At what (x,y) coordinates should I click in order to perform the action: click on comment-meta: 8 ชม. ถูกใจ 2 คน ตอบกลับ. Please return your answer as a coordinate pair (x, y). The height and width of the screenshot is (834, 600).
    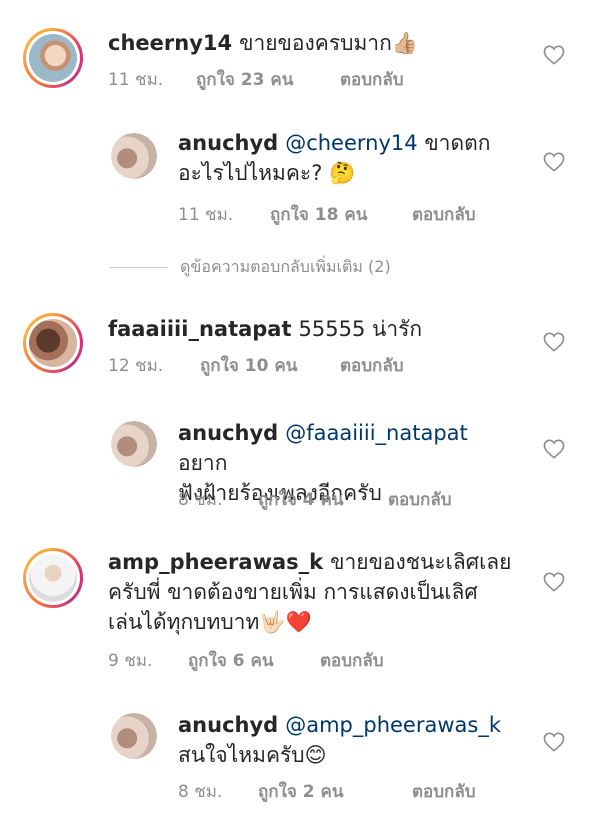
    Looking at the image, I should click on (327, 791).